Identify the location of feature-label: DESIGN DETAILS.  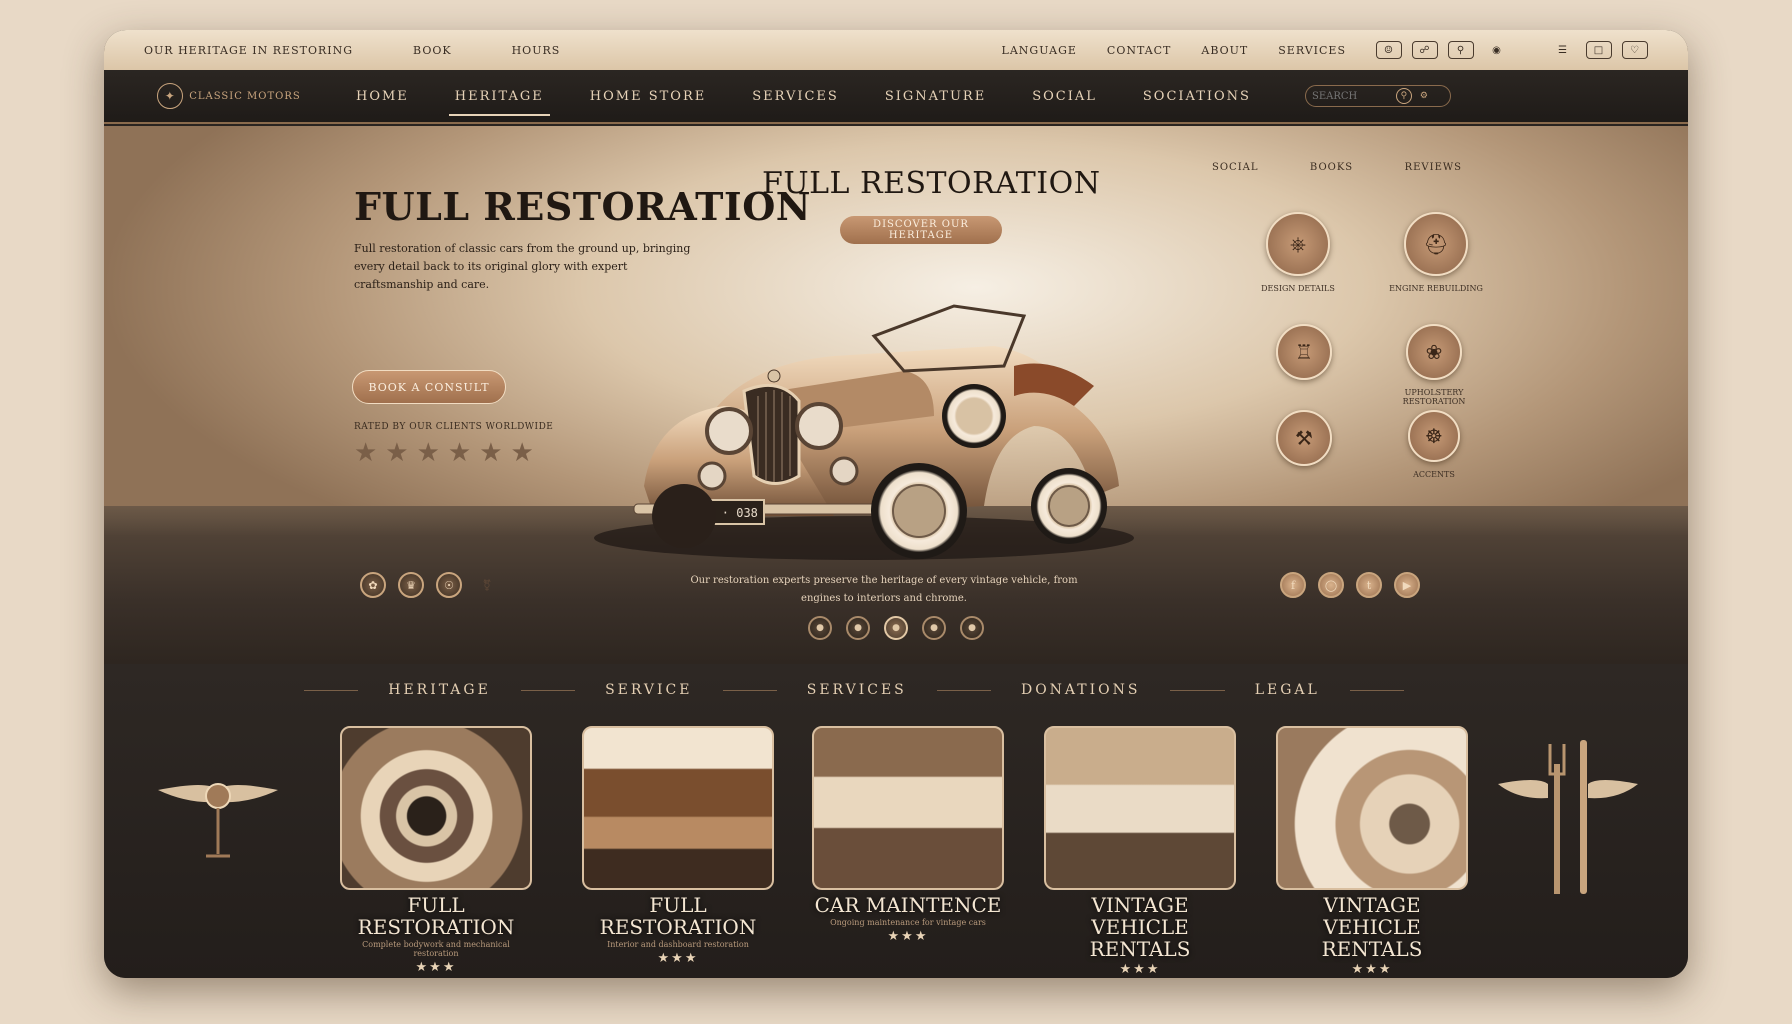
(1298, 288).